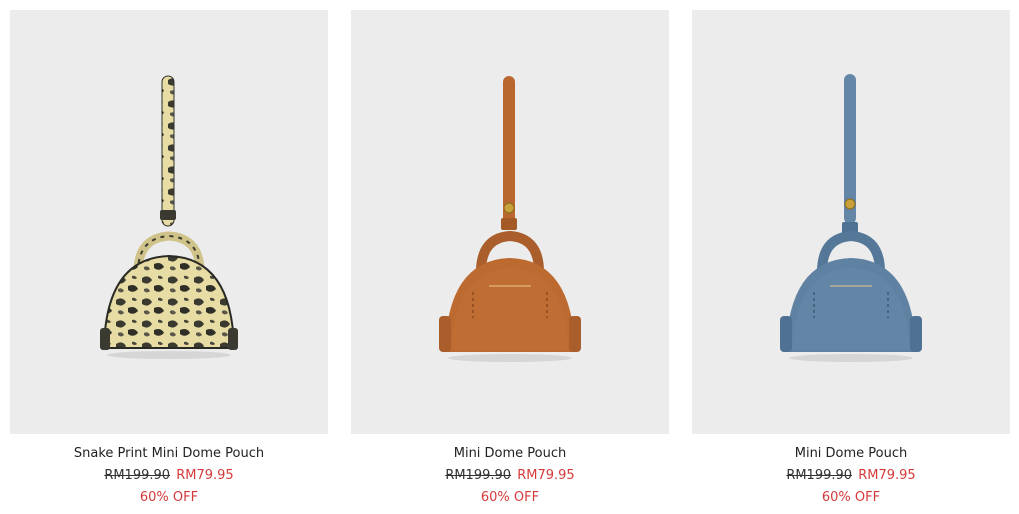 Image resolution: width=1019 pixels, height=514 pixels. Describe the element at coordinates (169, 217) in the screenshot. I see `snake-print-pouch-icon` at that location.